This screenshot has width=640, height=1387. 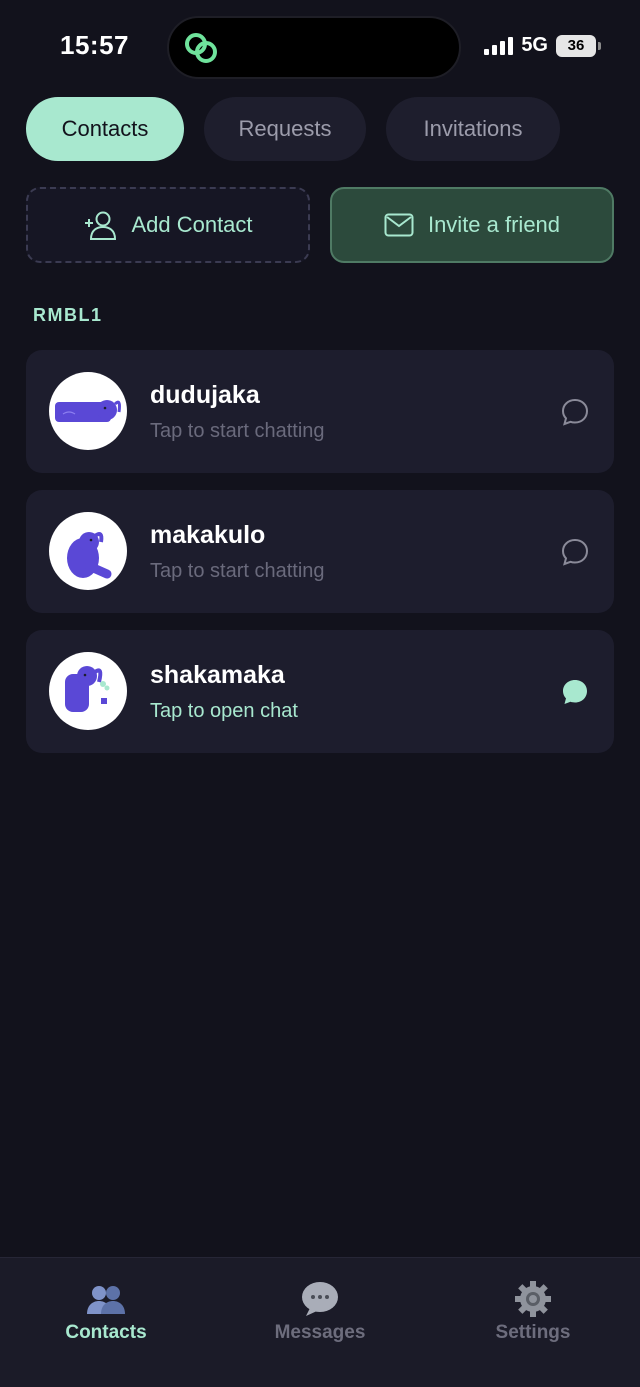 What do you see at coordinates (399, 225) in the screenshot?
I see `envelope-icon` at bounding box center [399, 225].